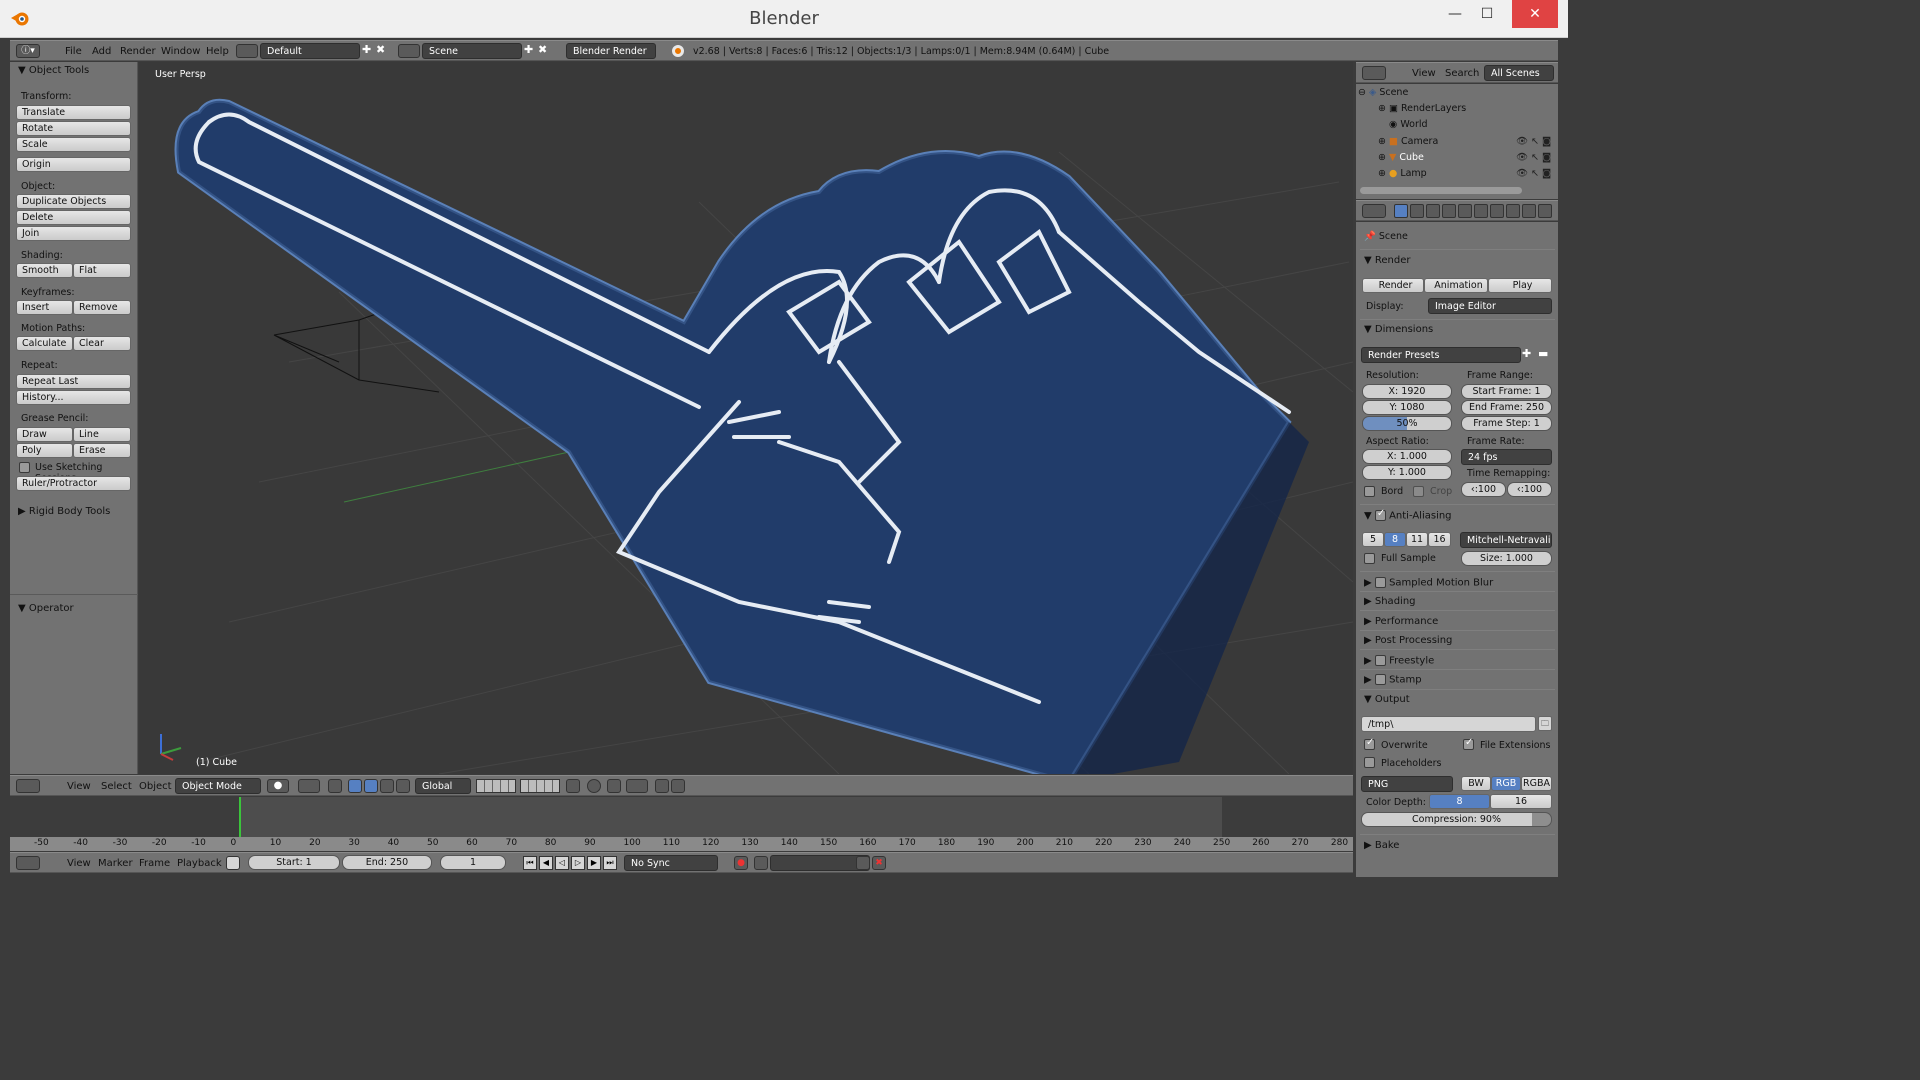 This screenshot has height=1080, width=1920. Describe the element at coordinates (1529, 354) in the screenshot. I see `add-preset-icon: ✚` at that location.